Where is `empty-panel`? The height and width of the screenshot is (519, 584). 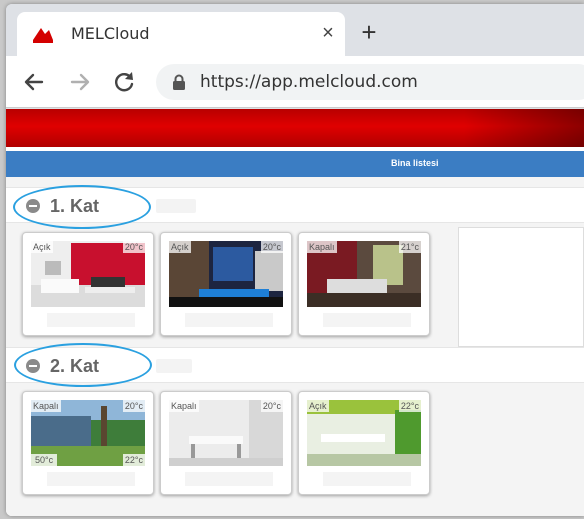 empty-panel is located at coordinates (521, 287).